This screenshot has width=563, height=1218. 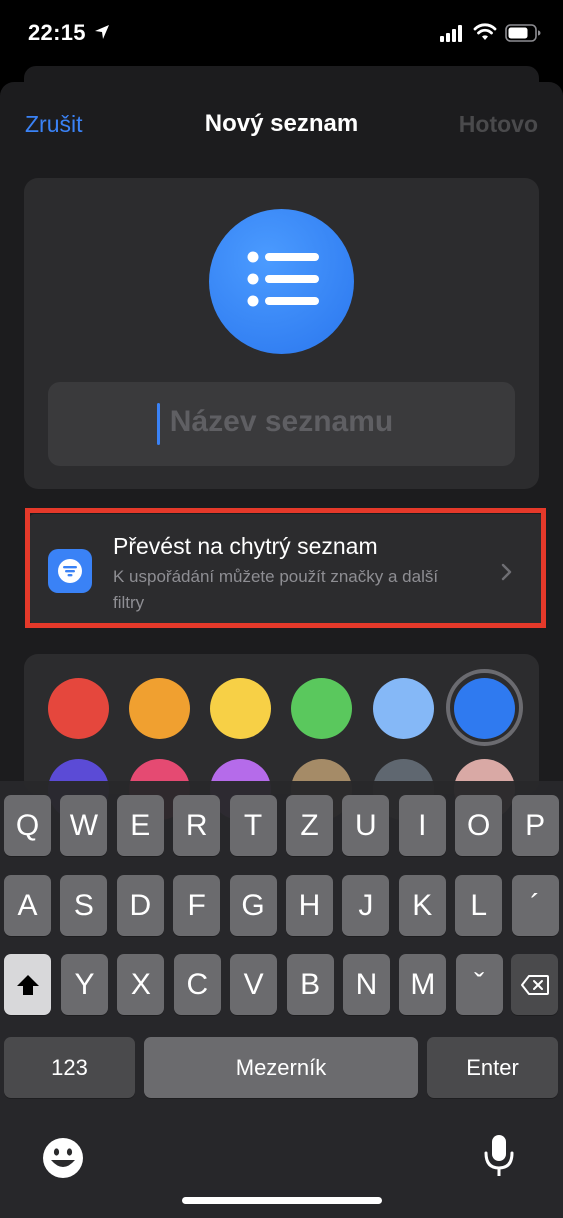 What do you see at coordinates (485, 31) in the screenshot?
I see `wifi-icon` at bounding box center [485, 31].